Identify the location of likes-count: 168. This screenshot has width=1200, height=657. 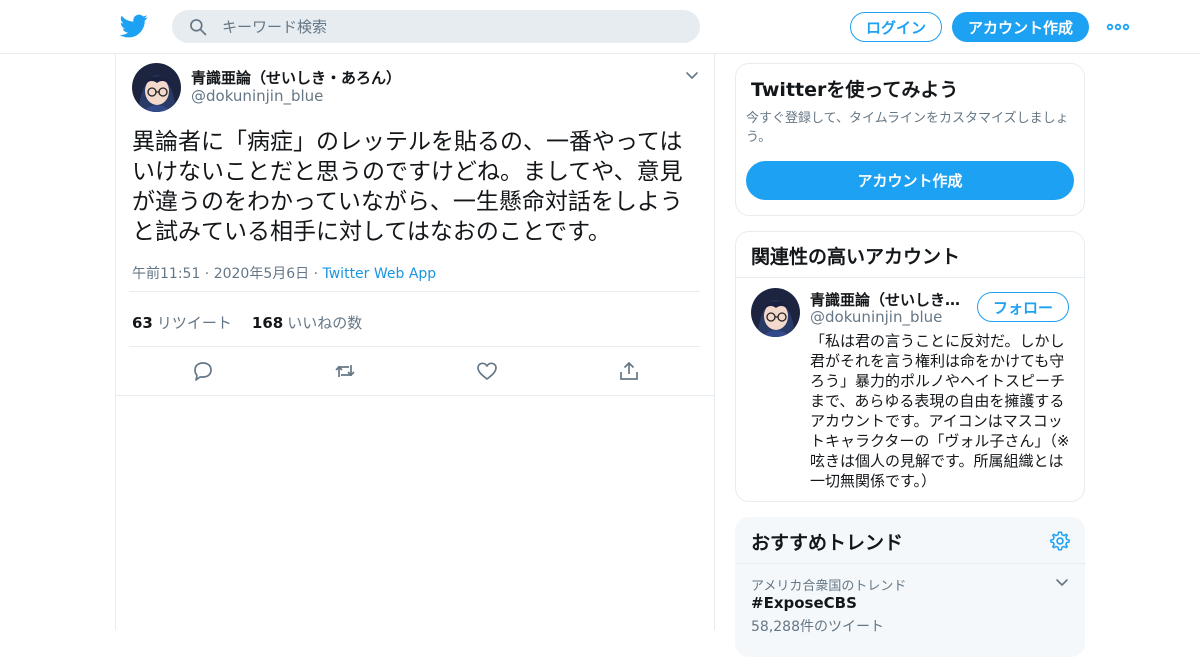
(267, 323).